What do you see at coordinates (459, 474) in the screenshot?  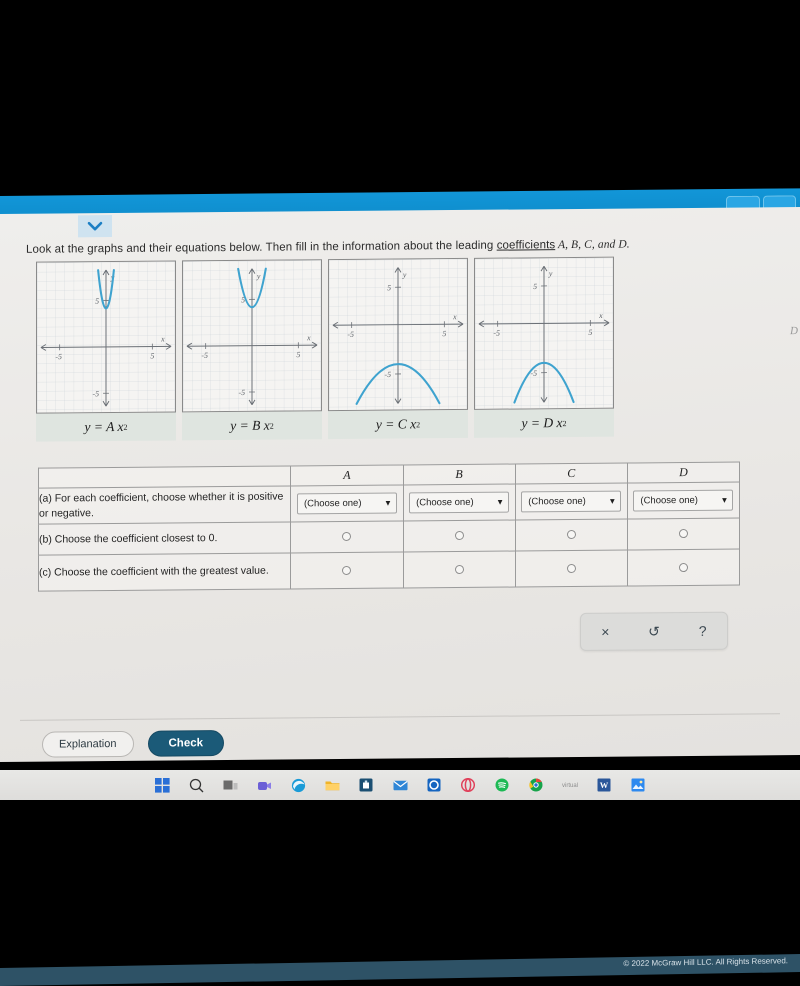 I see `table-header-b: B` at bounding box center [459, 474].